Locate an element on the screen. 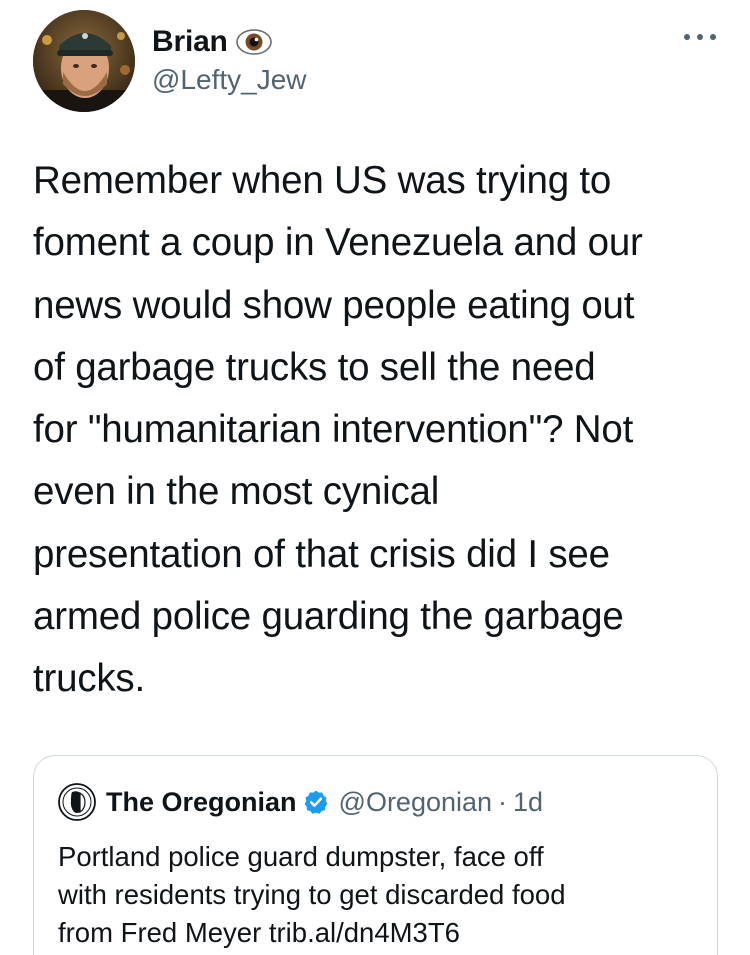 Image resolution: width=750 pixels, height=955 pixels. display-name-row: Brian is located at coordinates (229, 42).